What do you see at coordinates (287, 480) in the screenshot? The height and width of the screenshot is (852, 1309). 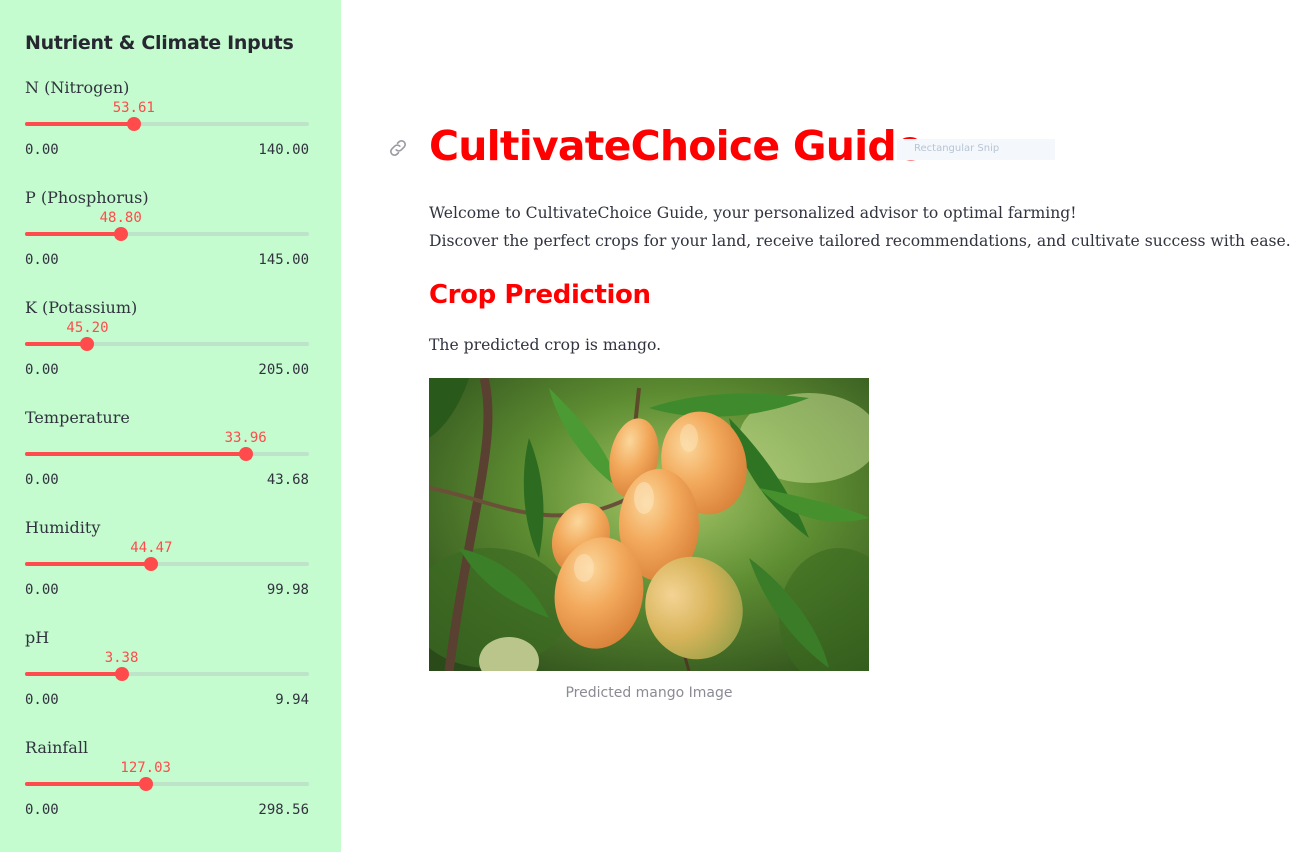 I see `slider-max: 43.68` at bounding box center [287, 480].